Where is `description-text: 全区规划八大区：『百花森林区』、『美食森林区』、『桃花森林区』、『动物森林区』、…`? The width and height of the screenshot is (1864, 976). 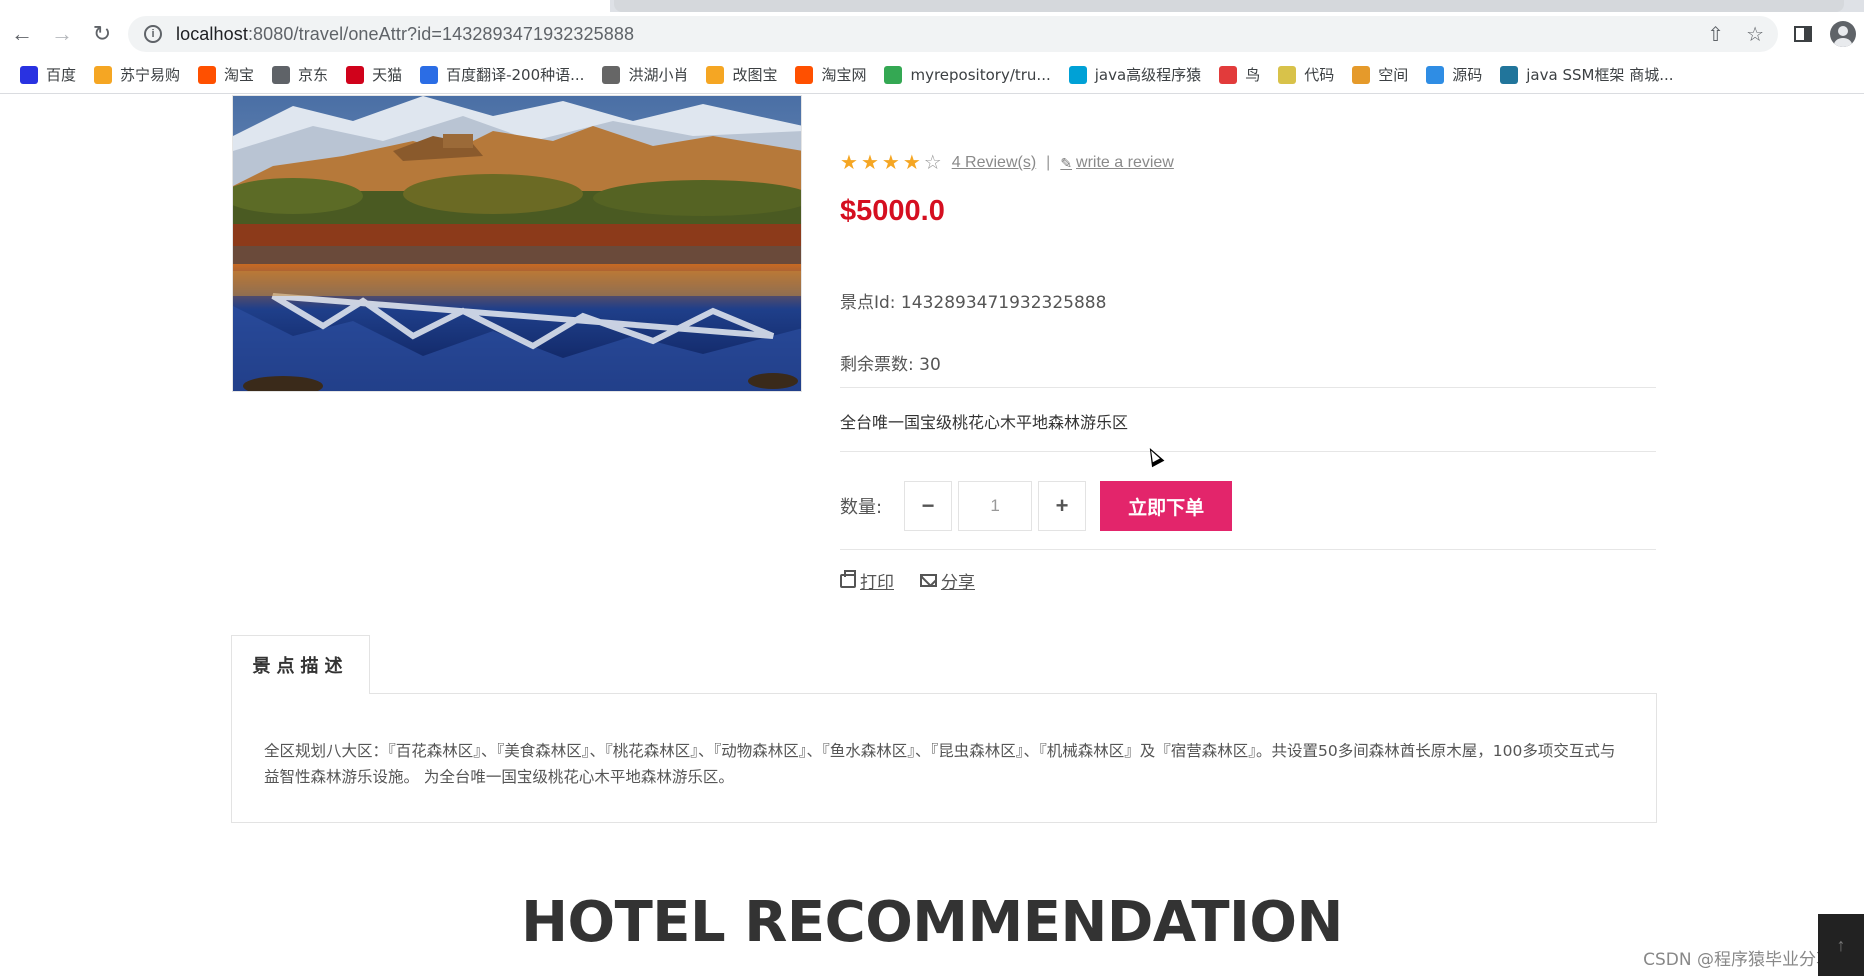 description-text: 全区规划八大区：『百花森林区』、『美食森林区』、『桃花森林区』、『动物森林区』、… is located at coordinates (940, 764).